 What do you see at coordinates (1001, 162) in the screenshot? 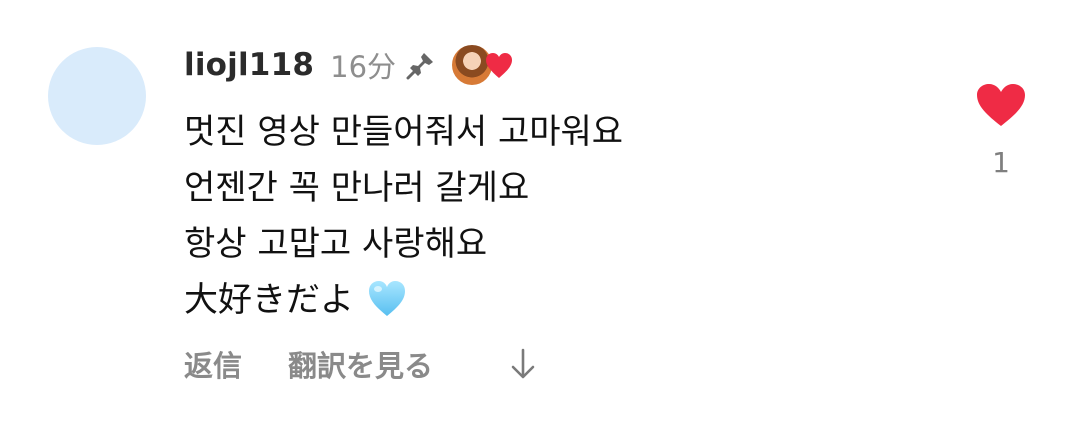
I see `like-count: 1` at bounding box center [1001, 162].